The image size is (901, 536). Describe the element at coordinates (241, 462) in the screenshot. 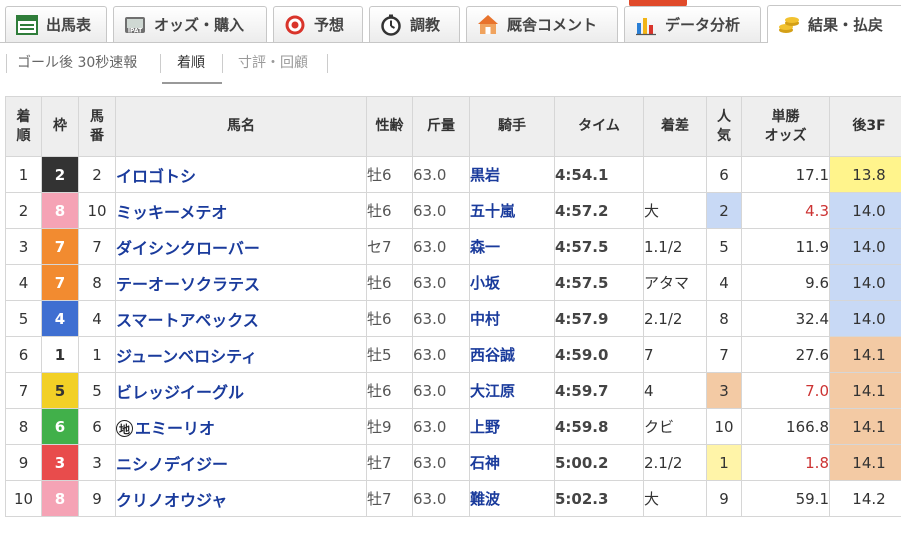

I see `horse-name-link: ニシノデイジー` at that location.